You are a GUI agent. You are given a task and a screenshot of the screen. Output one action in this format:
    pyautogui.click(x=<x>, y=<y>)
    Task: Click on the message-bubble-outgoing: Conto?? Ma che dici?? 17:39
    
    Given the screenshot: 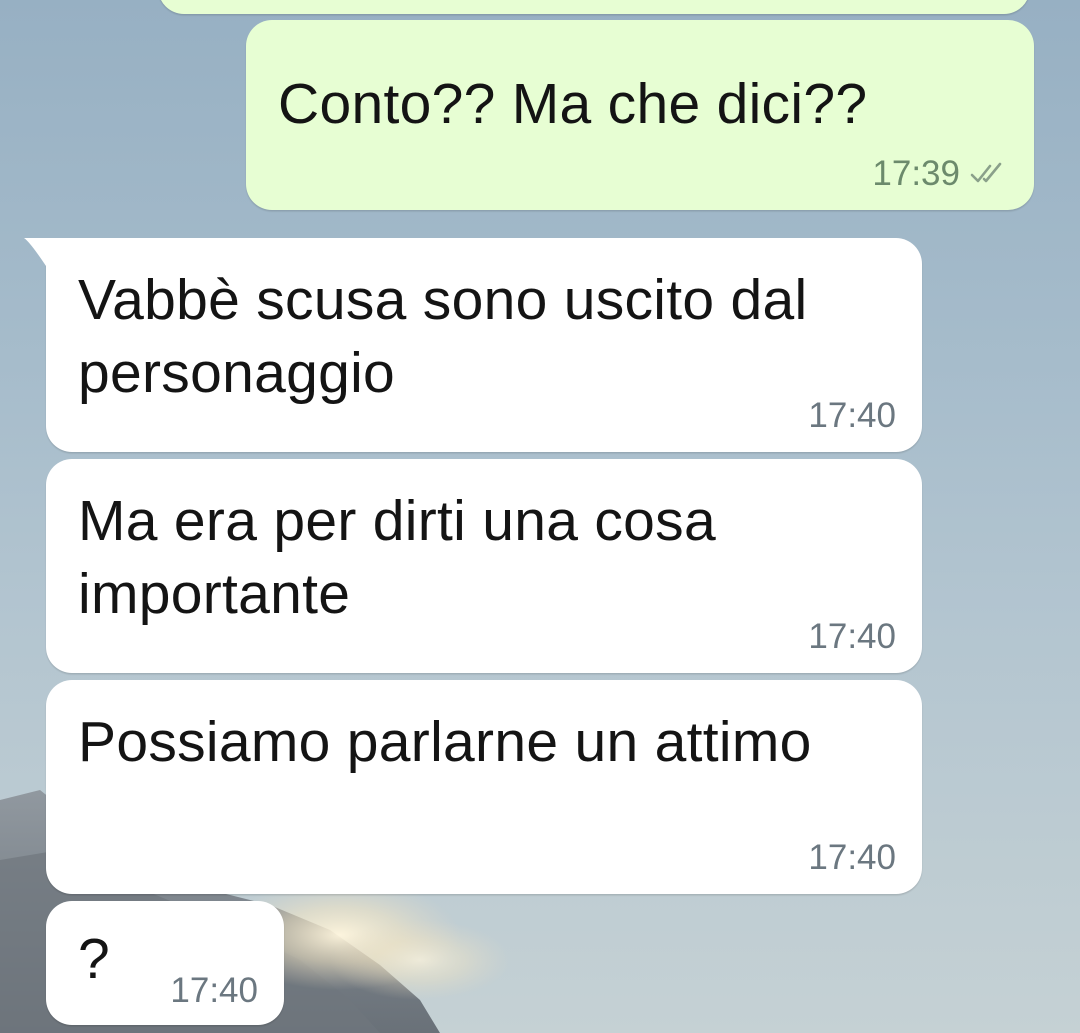 What is the action you would take?
    pyautogui.click(x=640, y=115)
    